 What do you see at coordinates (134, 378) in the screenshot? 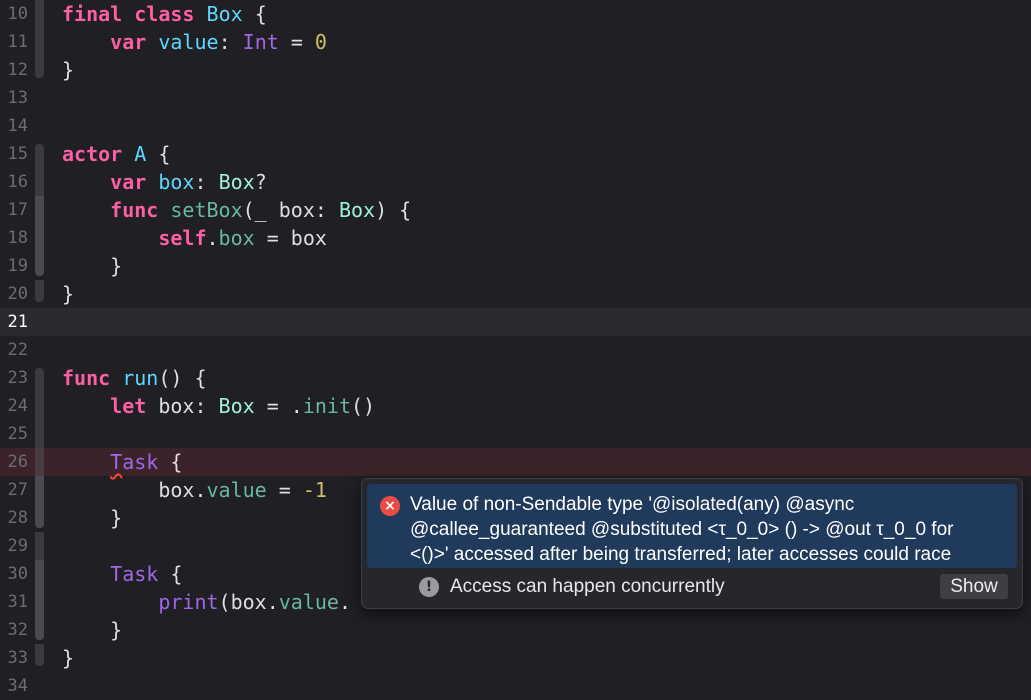
I see `code-text: func run() {` at bounding box center [134, 378].